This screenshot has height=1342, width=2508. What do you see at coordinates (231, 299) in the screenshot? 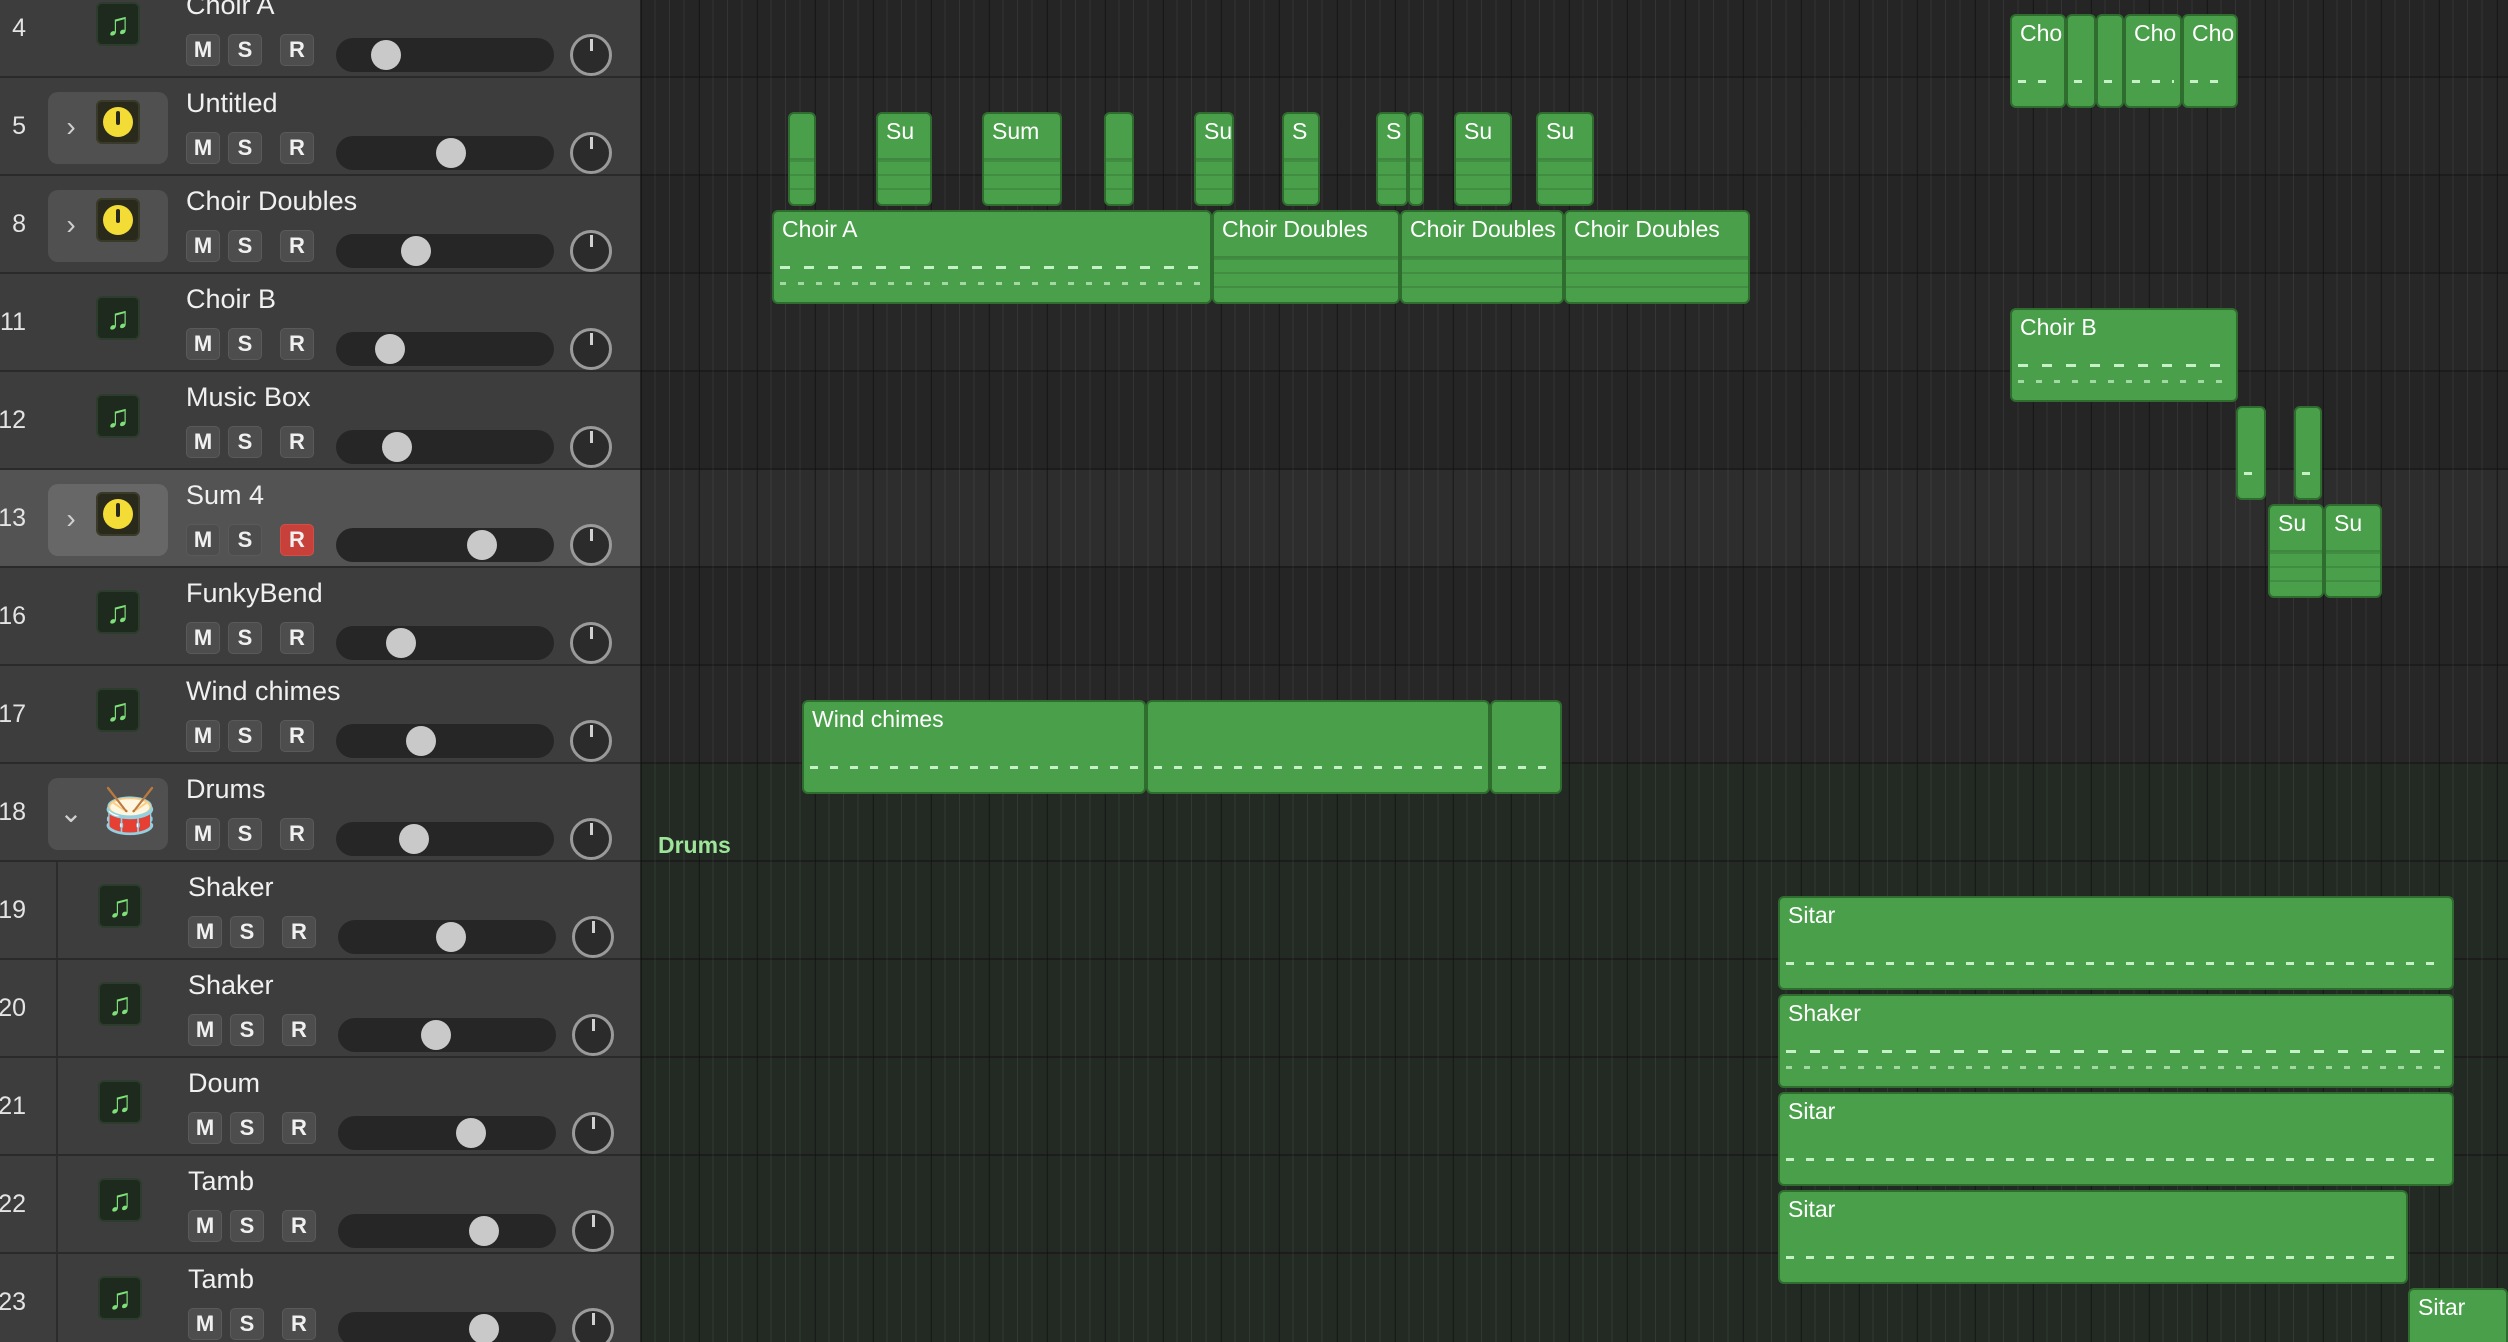
I see `track-name: Choir B` at bounding box center [231, 299].